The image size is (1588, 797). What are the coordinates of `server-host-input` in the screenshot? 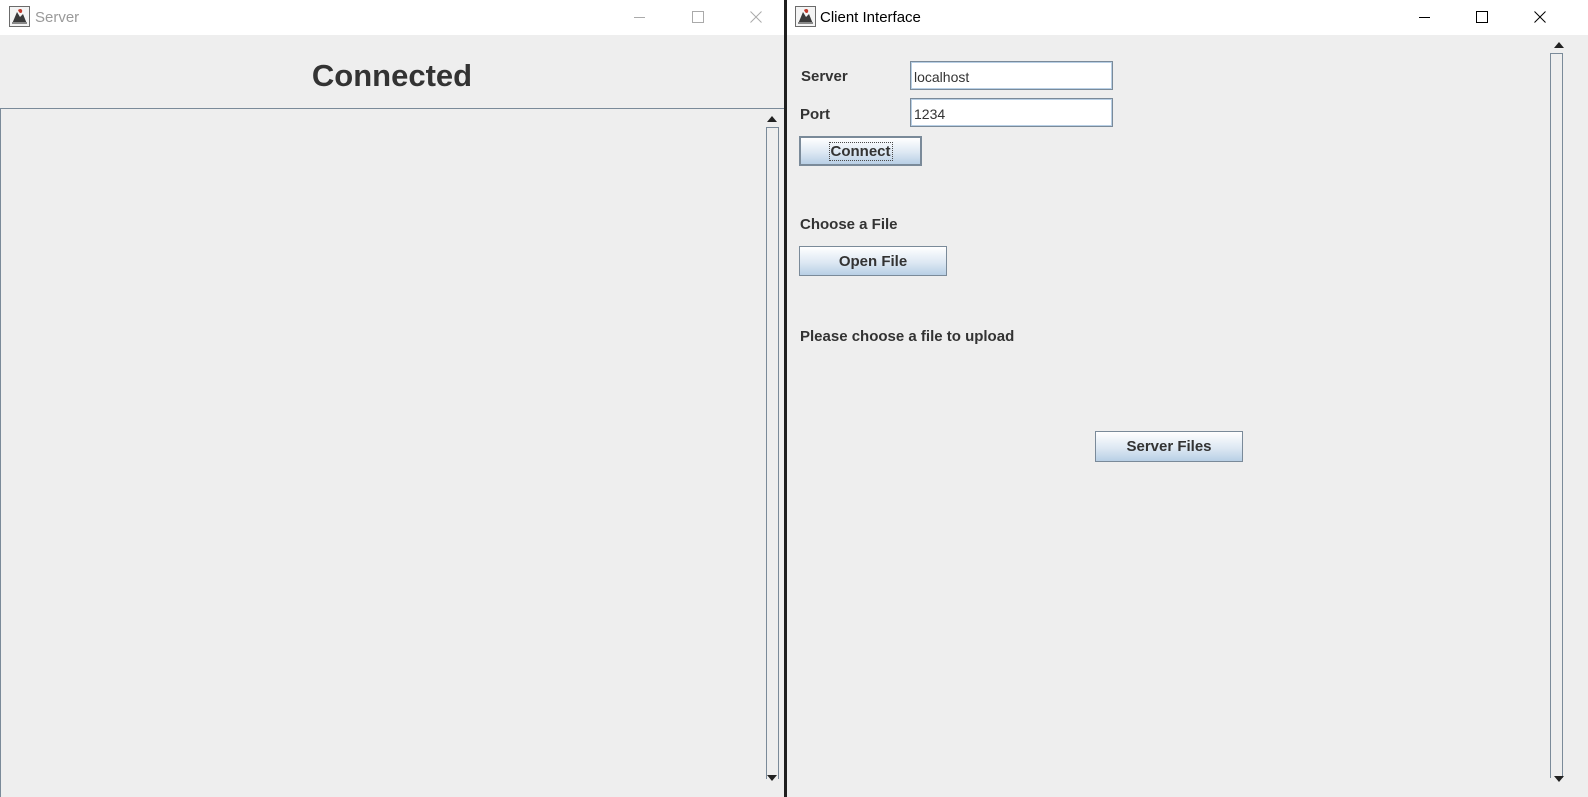 It's located at (1011, 75).